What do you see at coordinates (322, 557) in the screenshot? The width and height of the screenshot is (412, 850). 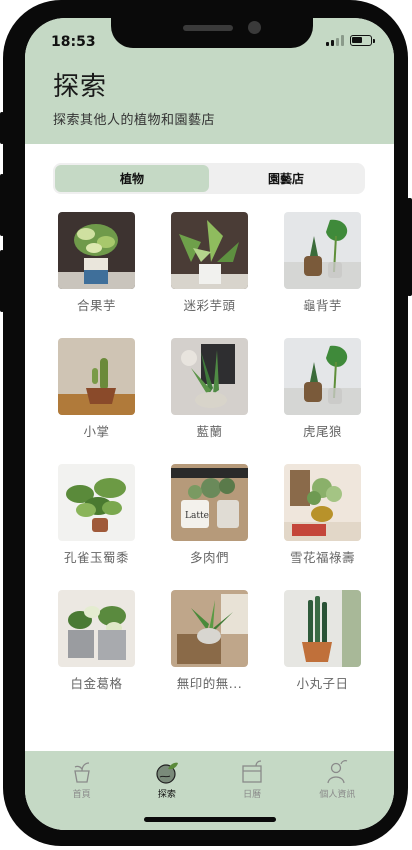 I see `plant-name: 雪花福祿壽` at bounding box center [322, 557].